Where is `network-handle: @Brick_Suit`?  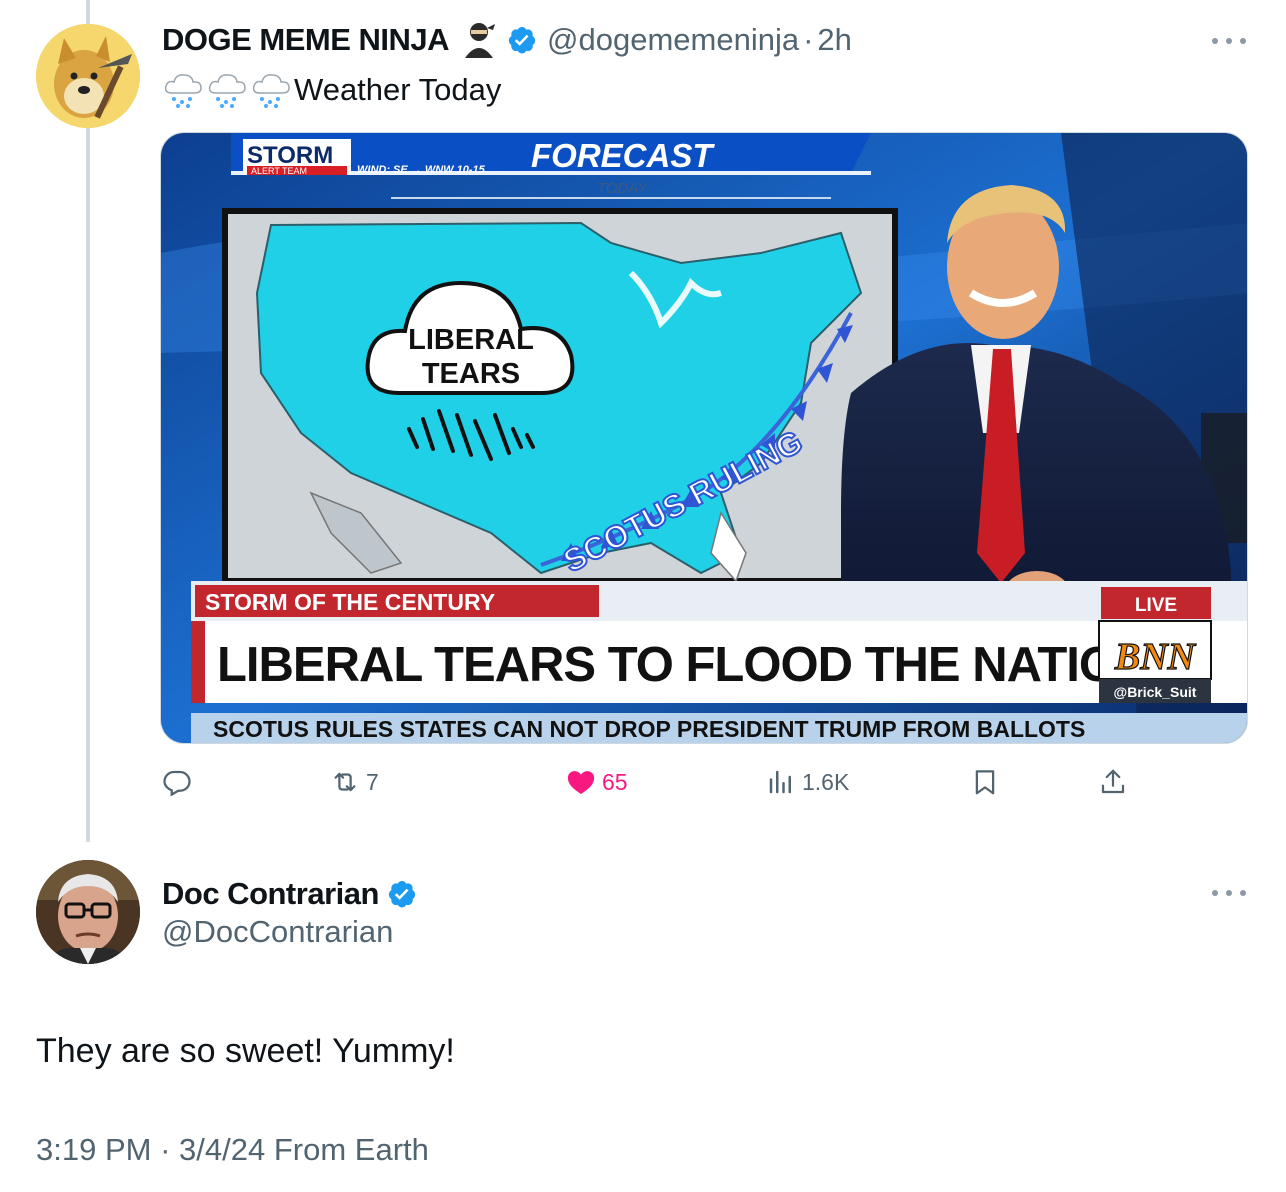
network-handle: @Brick_Suit is located at coordinates (1155, 692).